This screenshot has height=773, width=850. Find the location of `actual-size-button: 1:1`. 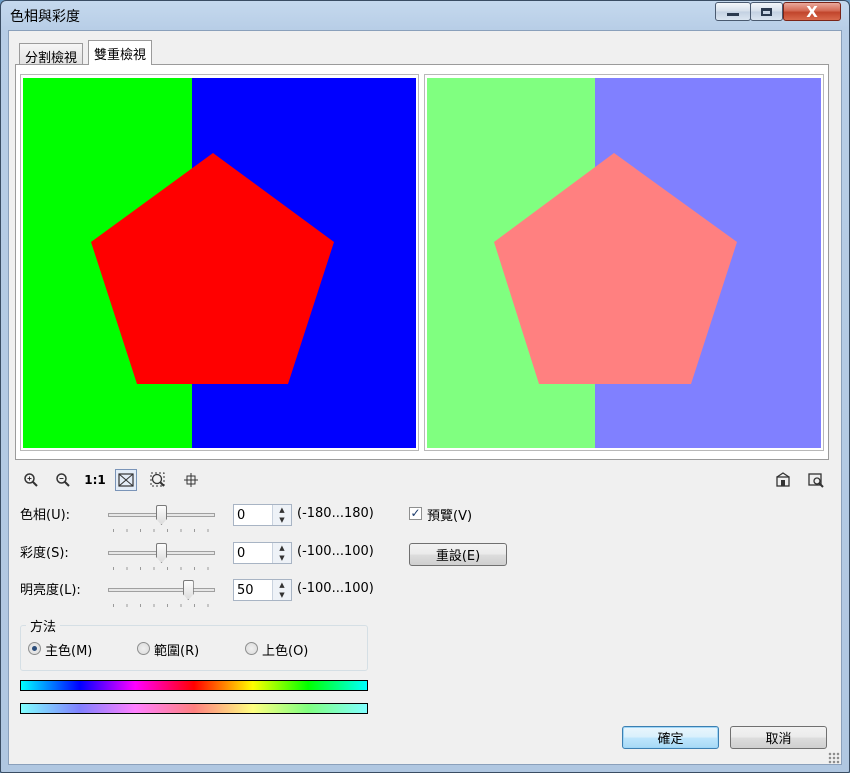

actual-size-button: 1:1 is located at coordinates (95, 480).